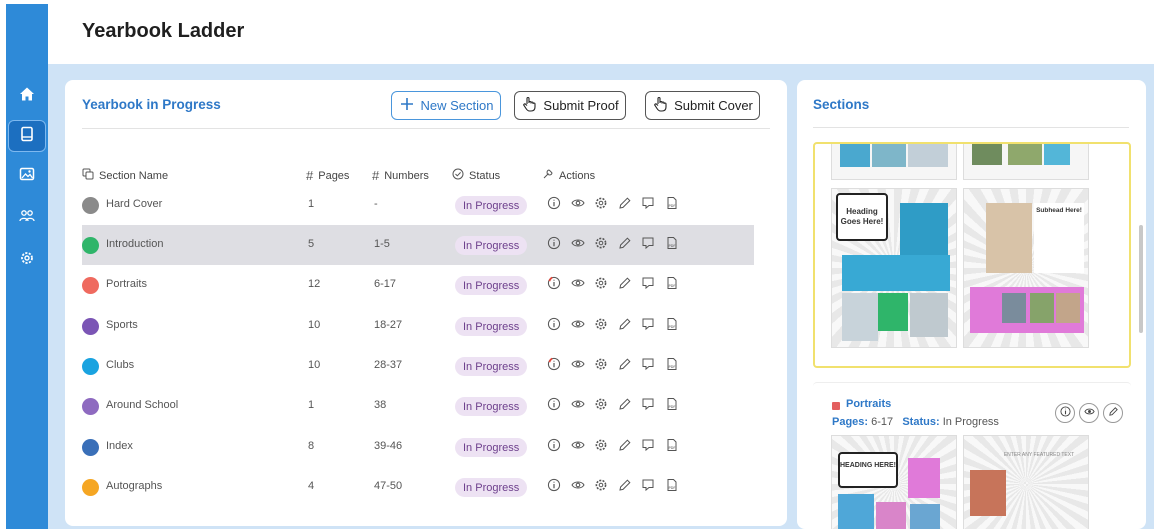 This screenshot has height=529, width=1154. Describe the element at coordinates (921, 422) in the screenshot. I see `status-label: Status:` at that location.